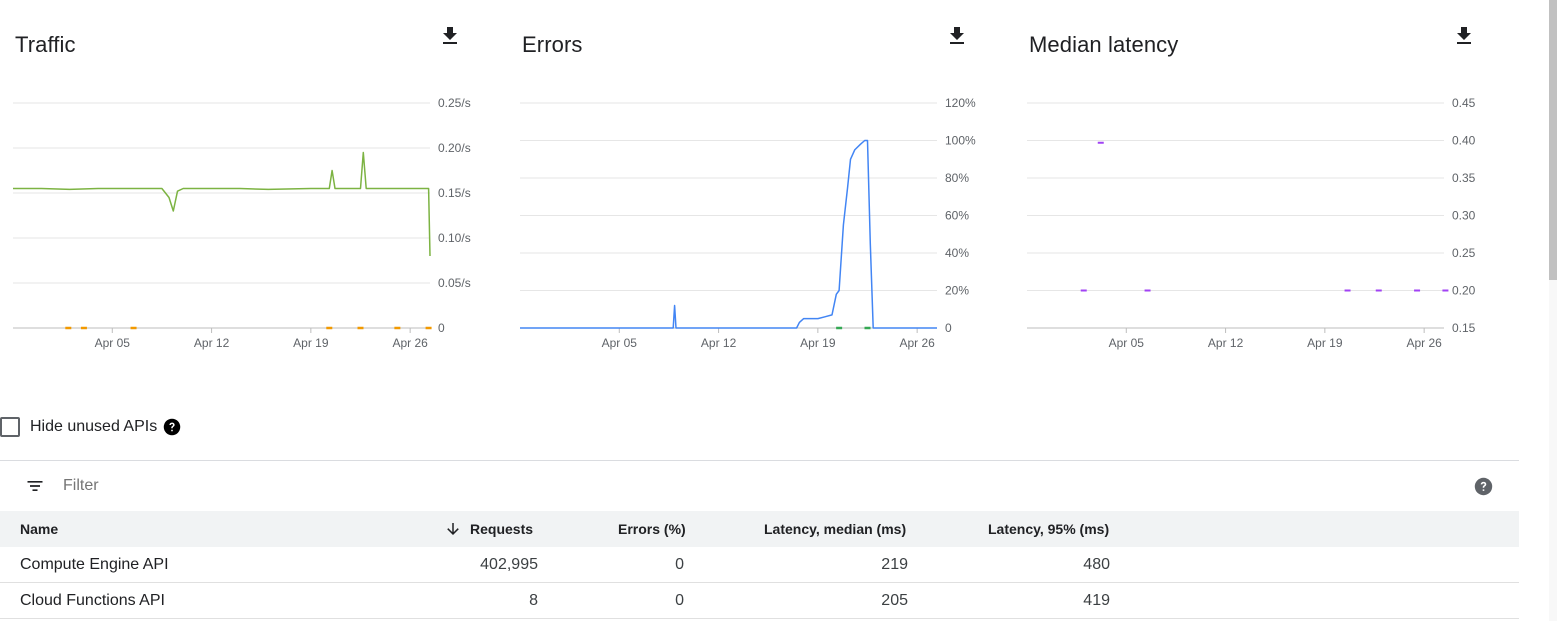 This screenshot has width=1557, height=621. Describe the element at coordinates (1127, 343) in the screenshot. I see `latency-x-tick-label: Apr 05` at that location.